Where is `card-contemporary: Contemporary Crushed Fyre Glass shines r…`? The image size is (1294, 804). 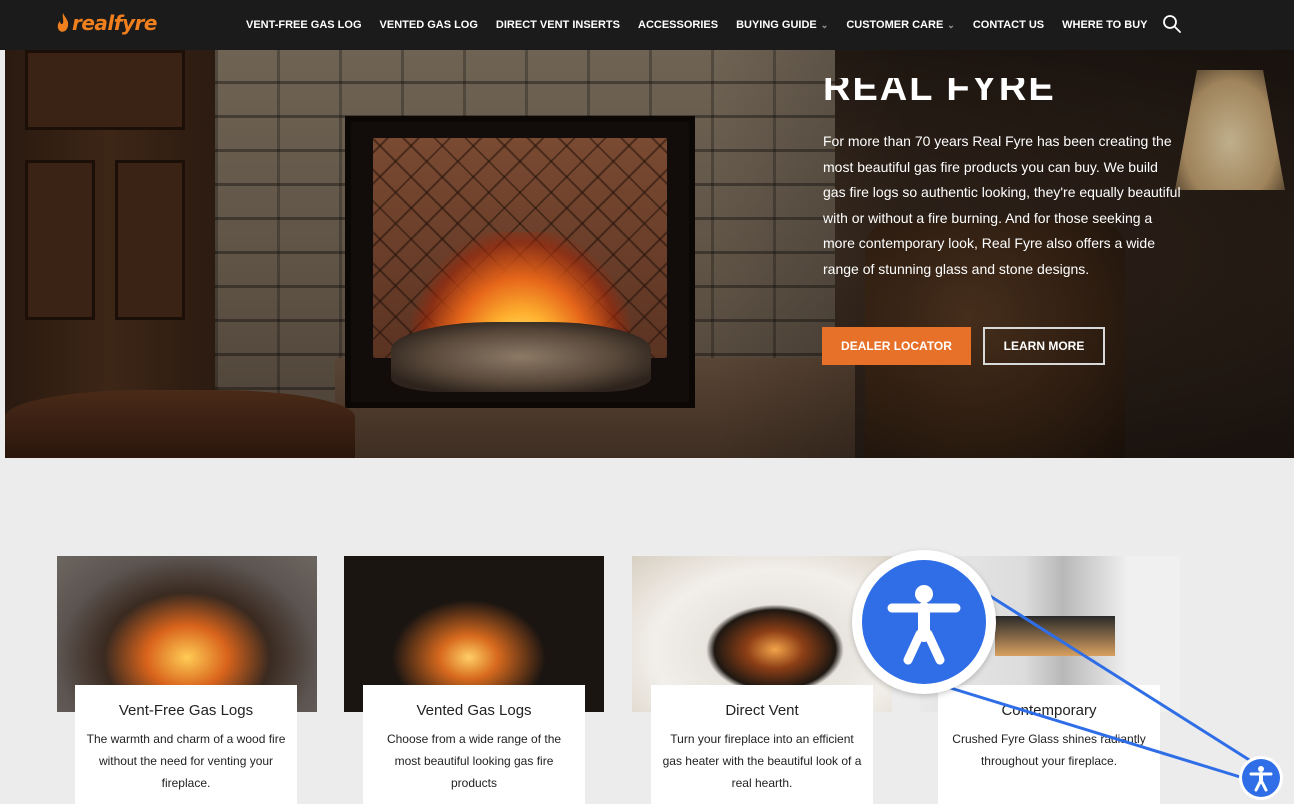
card-contemporary: Contemporary Crushed Fyre Glass shines r… is located at coordinates (1049, 744).